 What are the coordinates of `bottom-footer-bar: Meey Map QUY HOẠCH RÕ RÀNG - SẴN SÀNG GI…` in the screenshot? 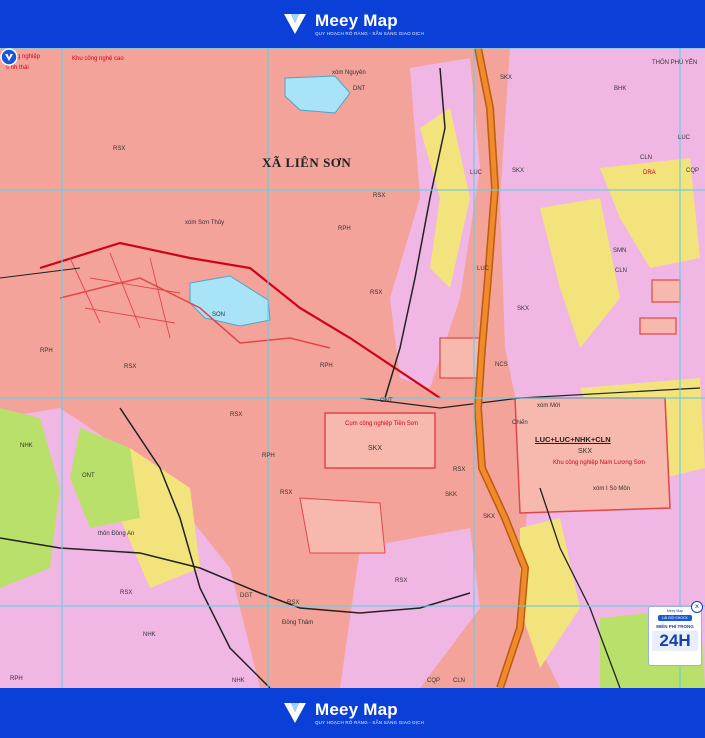 It's located at (352, 713).